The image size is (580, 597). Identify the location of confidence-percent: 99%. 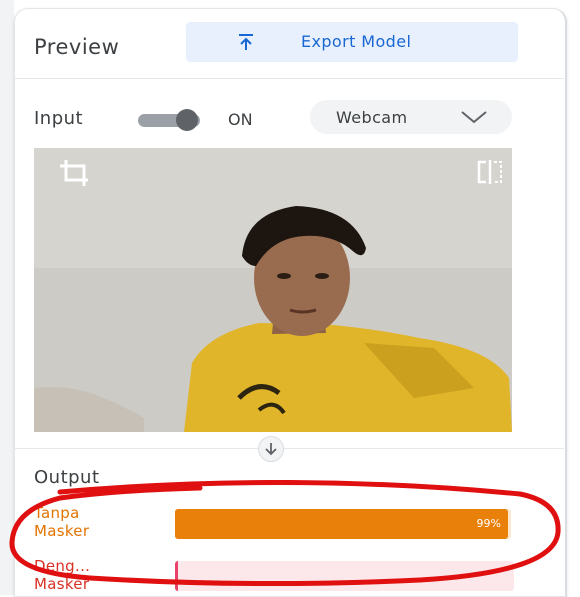
(488, 523).